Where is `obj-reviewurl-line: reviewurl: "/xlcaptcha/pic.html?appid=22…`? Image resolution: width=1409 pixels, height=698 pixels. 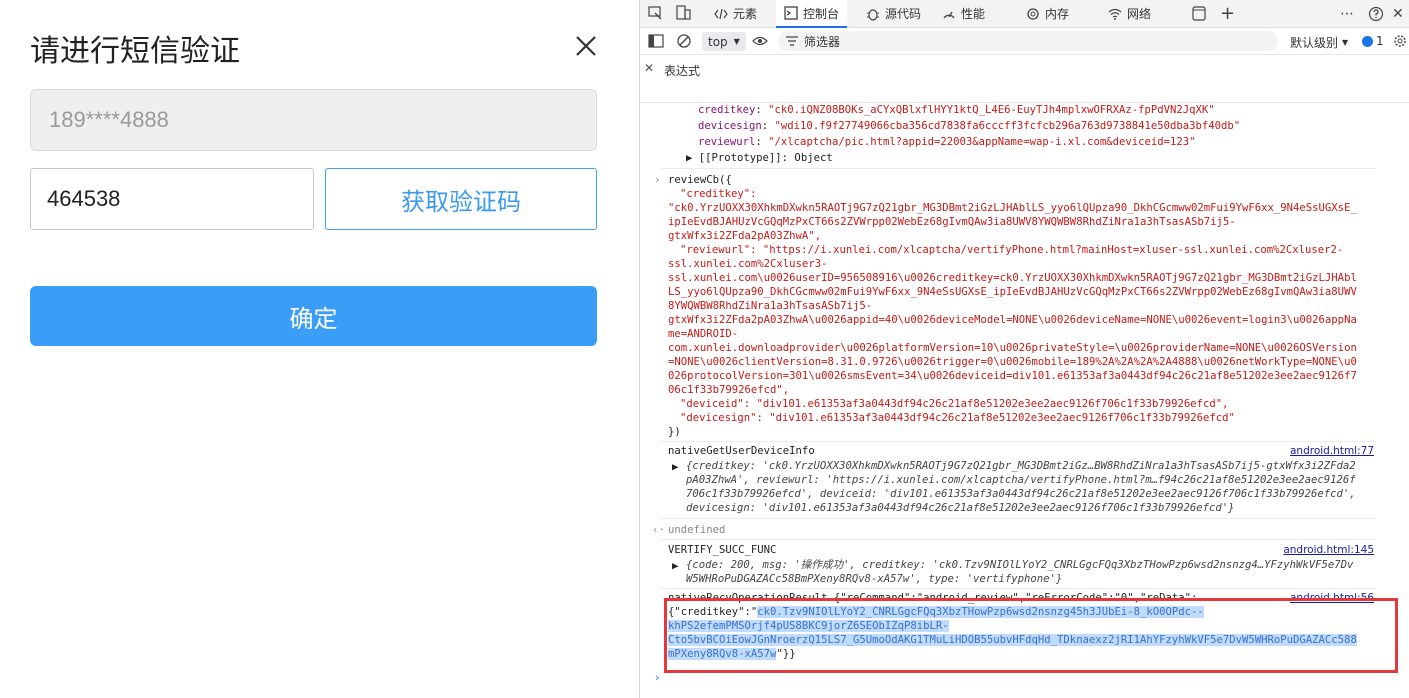
obj-reviewurl-line: reviewurl: "/xlcaptcha/pic.html?appid=22… is located at coordinates (947, 142).